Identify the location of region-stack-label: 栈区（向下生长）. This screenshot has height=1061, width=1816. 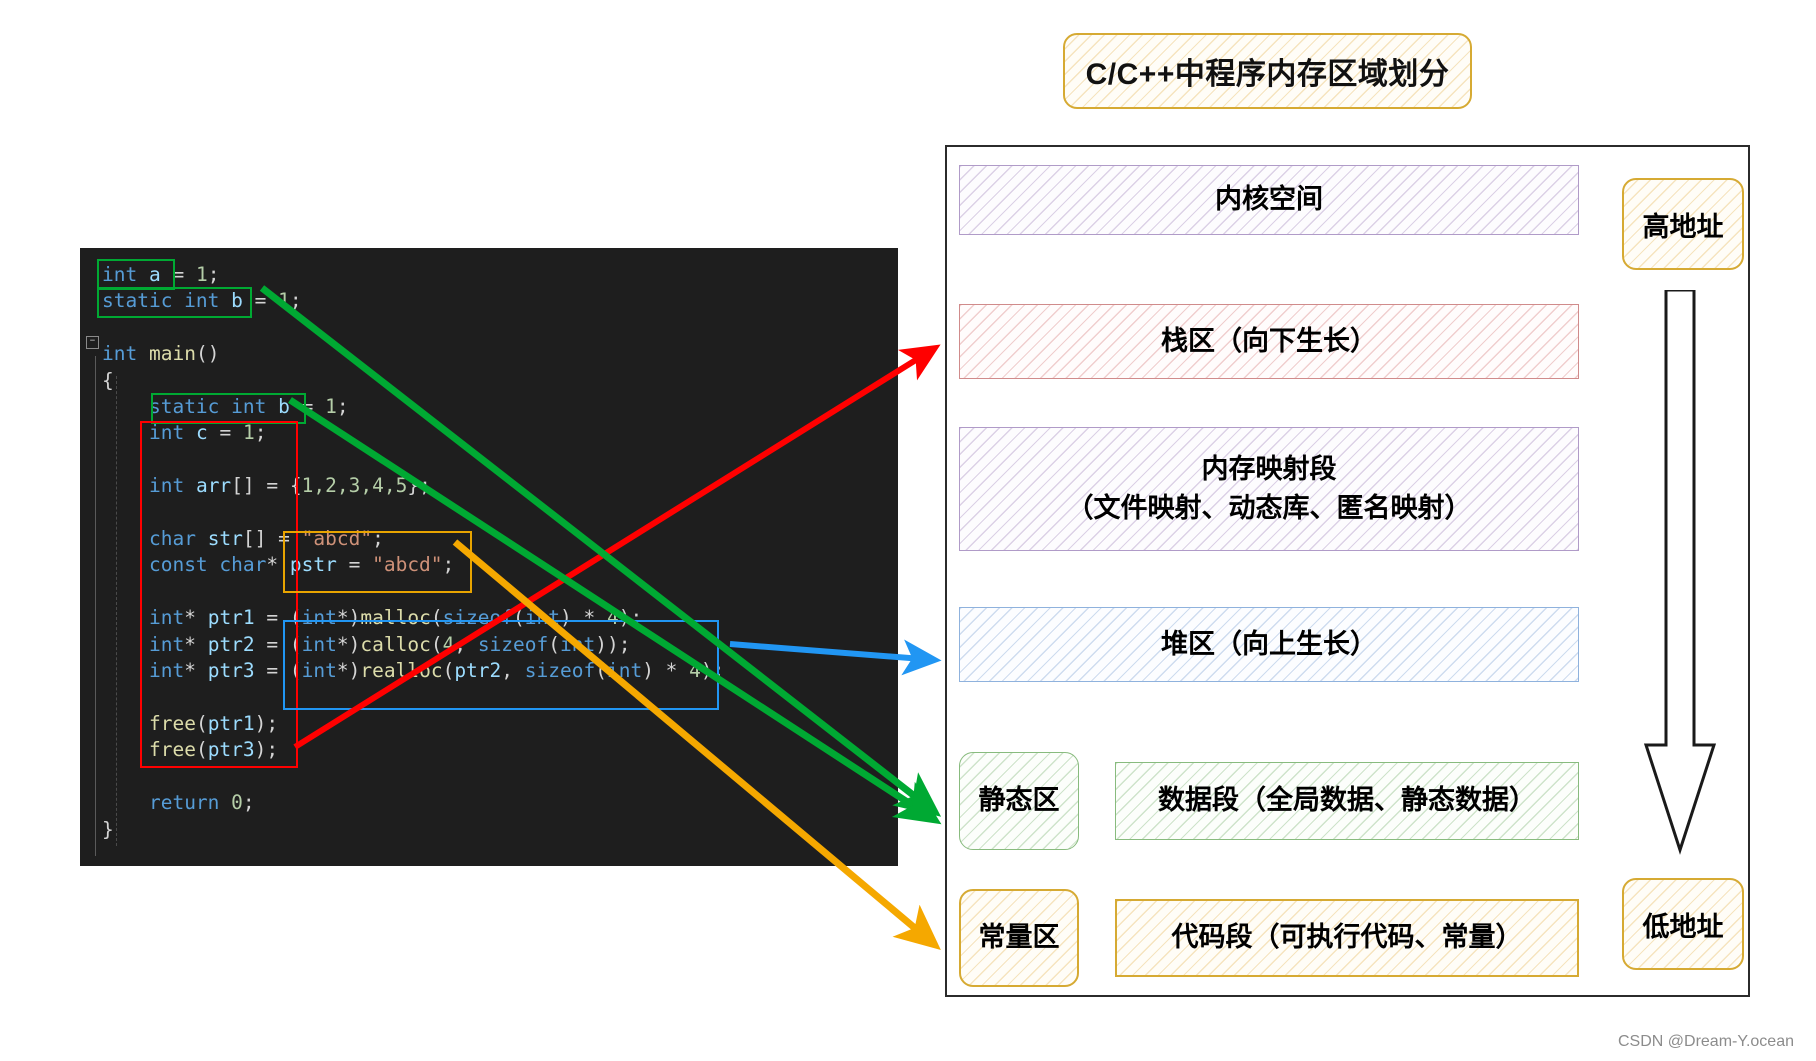
(1269, 340).